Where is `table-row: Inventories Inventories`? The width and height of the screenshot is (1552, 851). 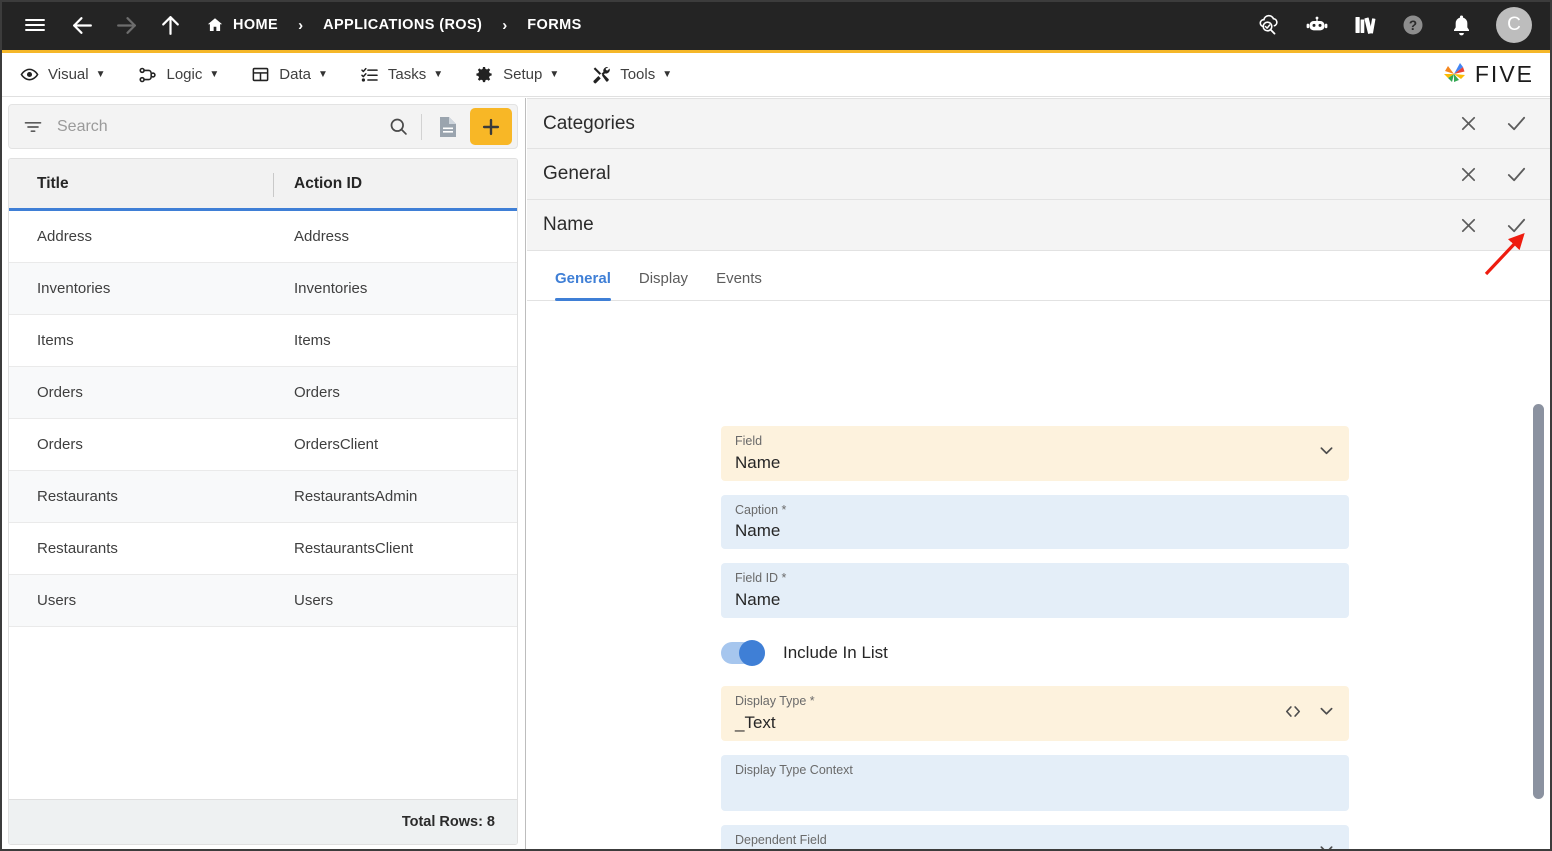
table-row: Inventories Inventories is located at coordinates (263, 289).